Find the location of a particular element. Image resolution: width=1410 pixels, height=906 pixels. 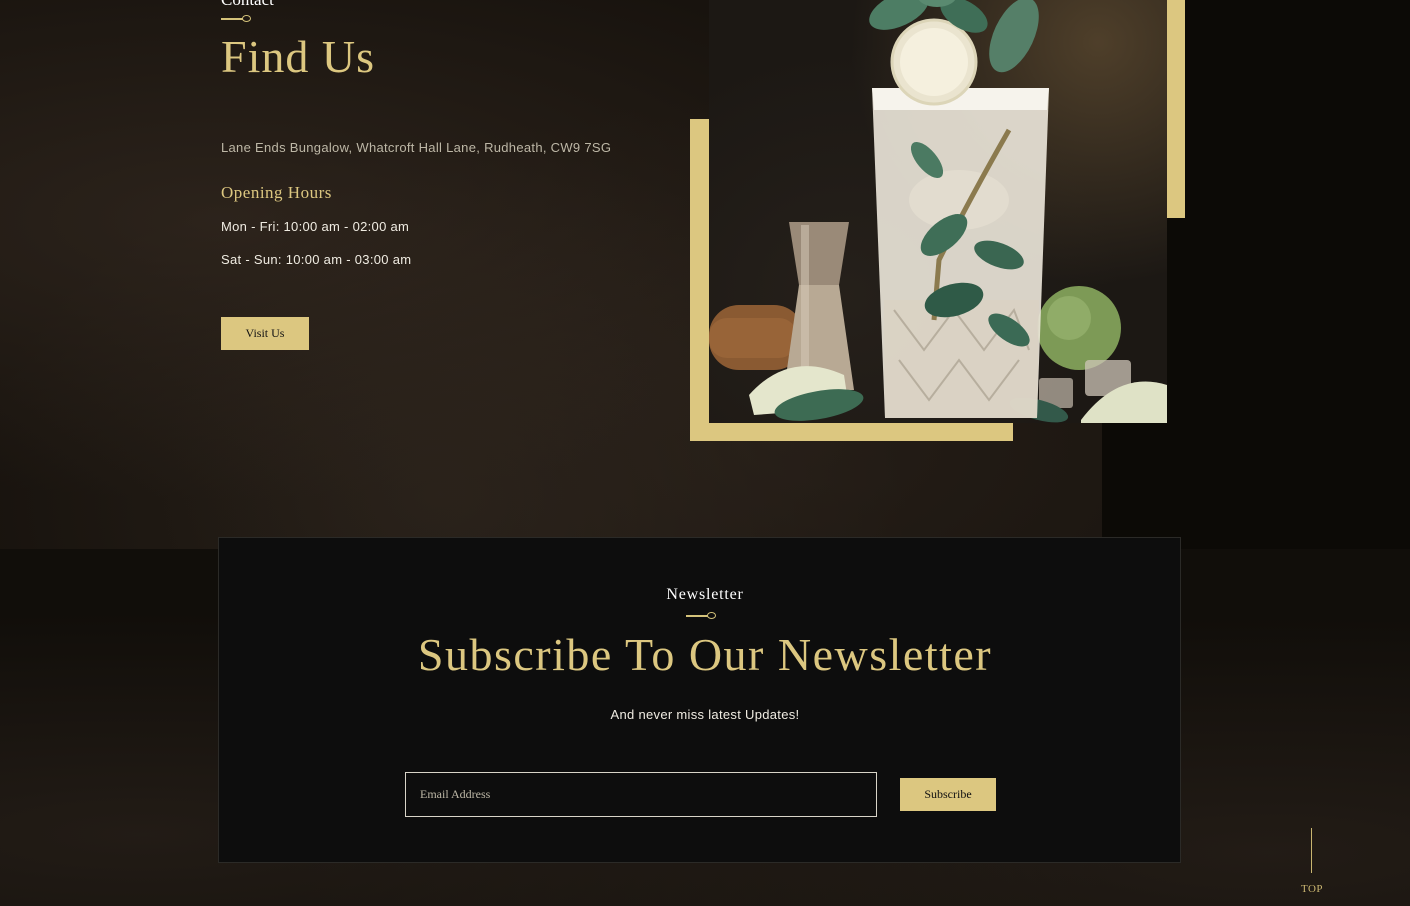

gold-frame-bottom is located at coordinates (851, 432).